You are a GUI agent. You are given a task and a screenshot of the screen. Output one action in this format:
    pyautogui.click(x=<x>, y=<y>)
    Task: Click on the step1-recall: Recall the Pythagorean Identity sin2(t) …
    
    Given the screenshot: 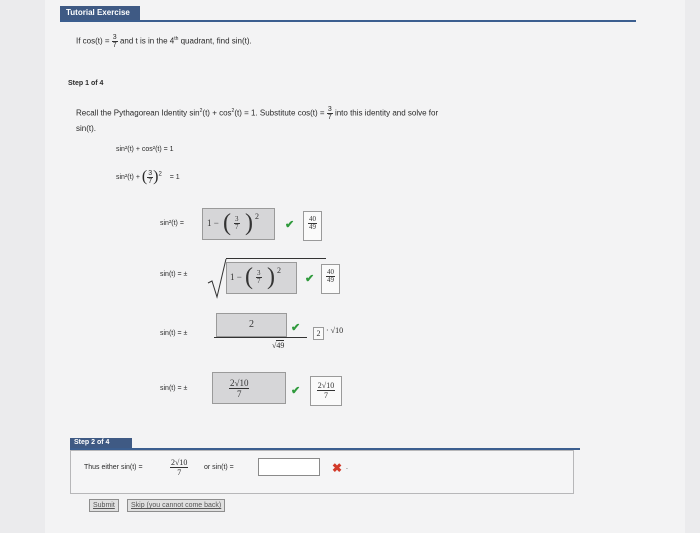 What is the action you would take?
    pyautogui.click(x=257, y=113)
    